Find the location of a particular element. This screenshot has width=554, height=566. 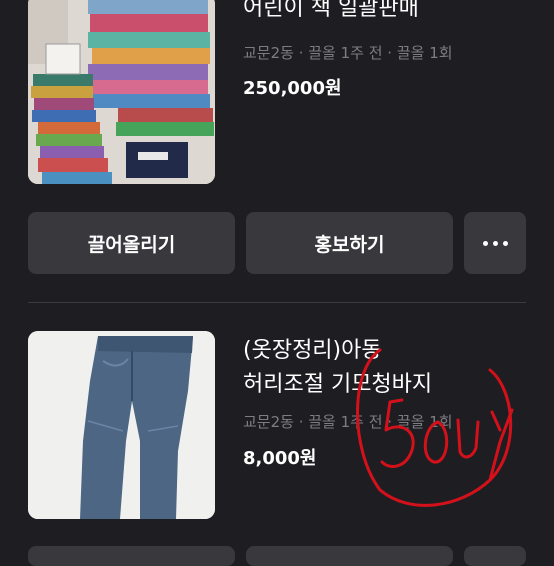

promote-button is located at coordinates (349, 556).